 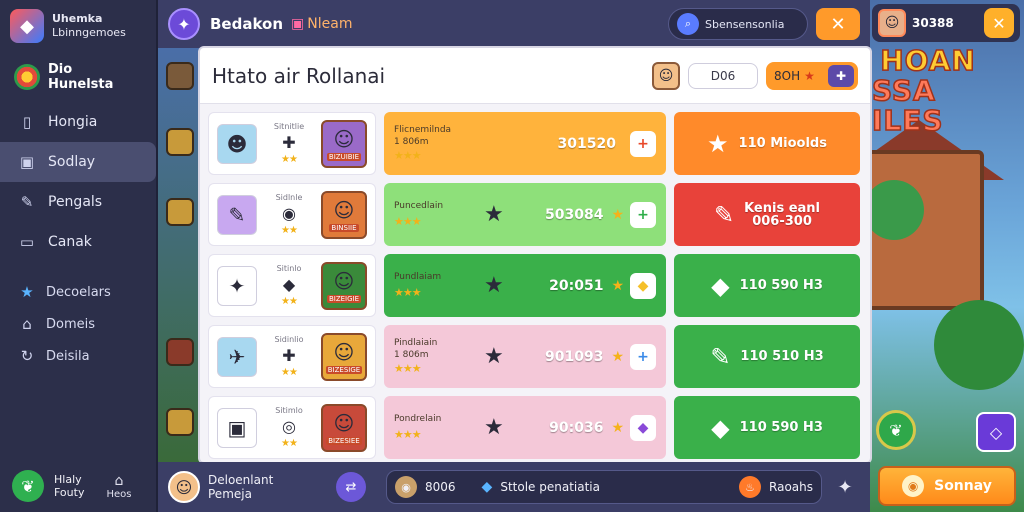 I want to click on close-icon: ✕, so click(x=999, y=23).